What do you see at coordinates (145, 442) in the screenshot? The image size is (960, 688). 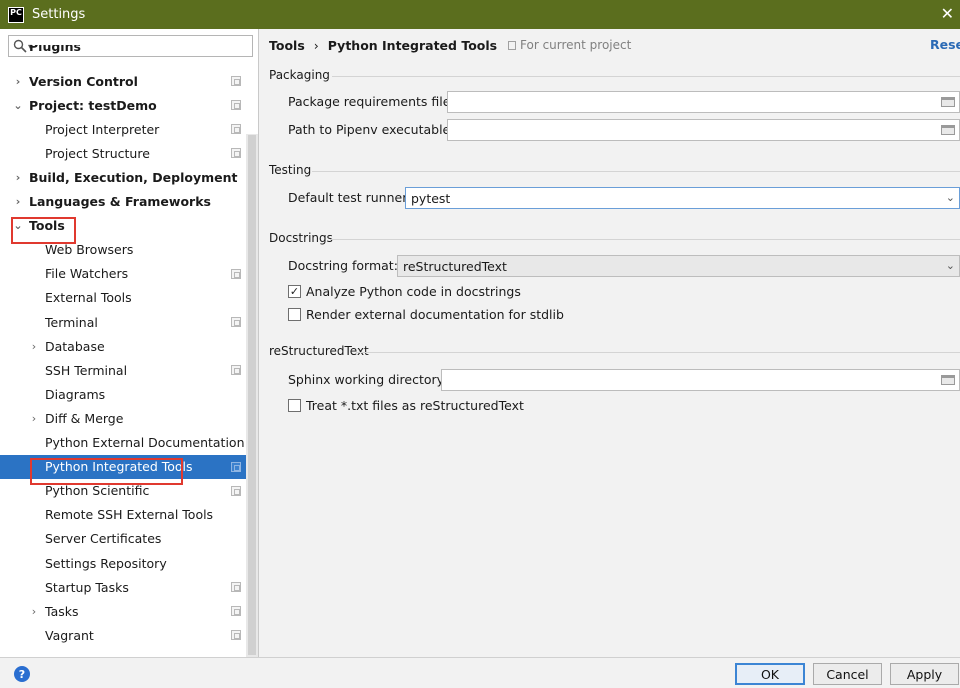 I see `tree-item-label: Python External Documentation` at bounding box center [145, 442].